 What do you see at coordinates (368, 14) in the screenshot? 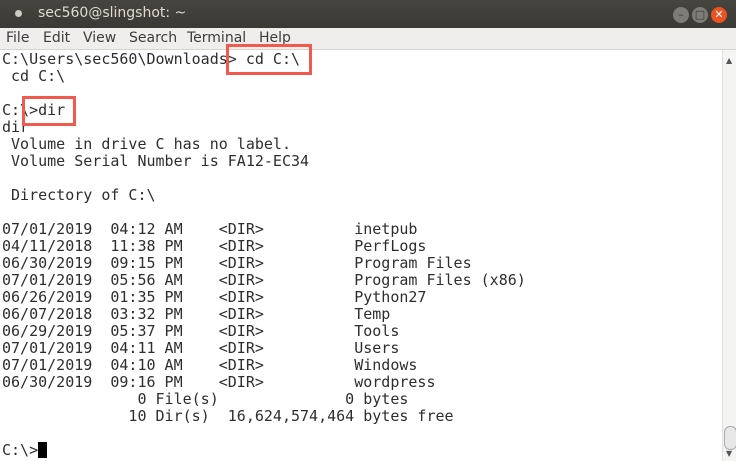
I see `title-bar: sec560@slingshot: ~ – □ ✕` at bounding box center [368, 14].